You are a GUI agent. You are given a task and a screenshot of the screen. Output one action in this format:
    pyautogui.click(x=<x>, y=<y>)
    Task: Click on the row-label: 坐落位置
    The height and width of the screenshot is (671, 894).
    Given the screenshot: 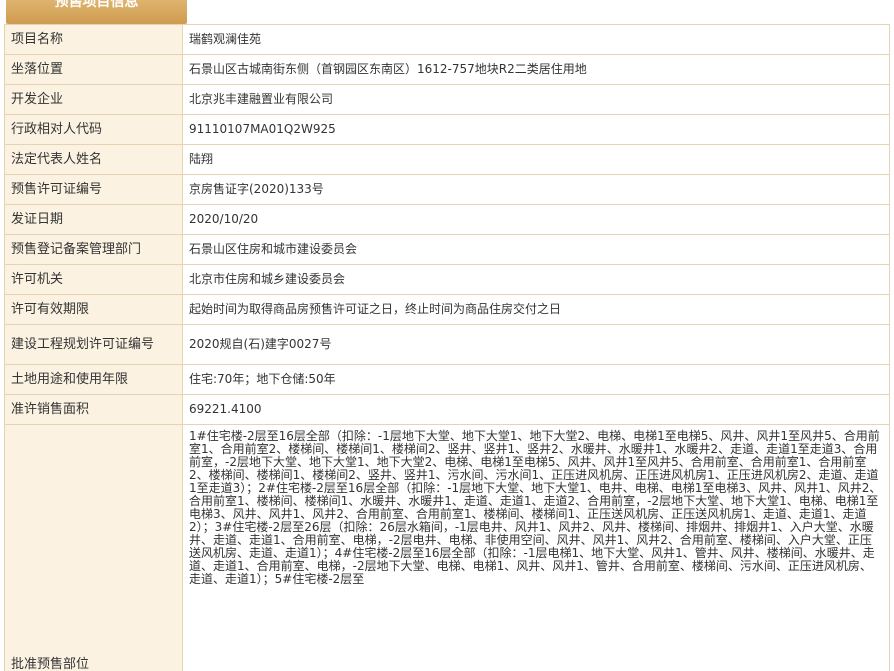 What is the action you would take?
    pyautogui.click(x=93, y=69)
    